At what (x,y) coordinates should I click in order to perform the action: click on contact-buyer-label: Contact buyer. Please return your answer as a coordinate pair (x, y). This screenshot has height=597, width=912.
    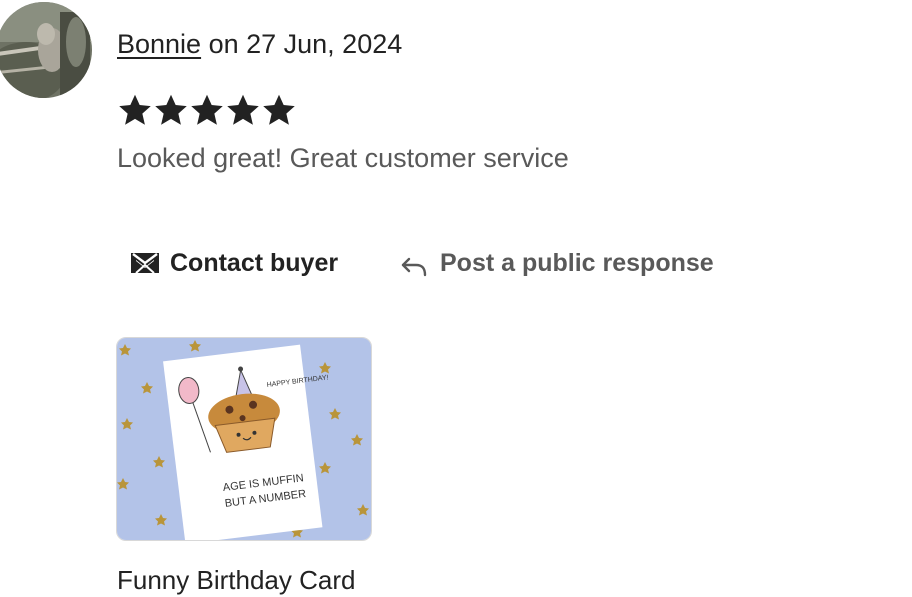
    Looking at the image, I should click on (254, 263).